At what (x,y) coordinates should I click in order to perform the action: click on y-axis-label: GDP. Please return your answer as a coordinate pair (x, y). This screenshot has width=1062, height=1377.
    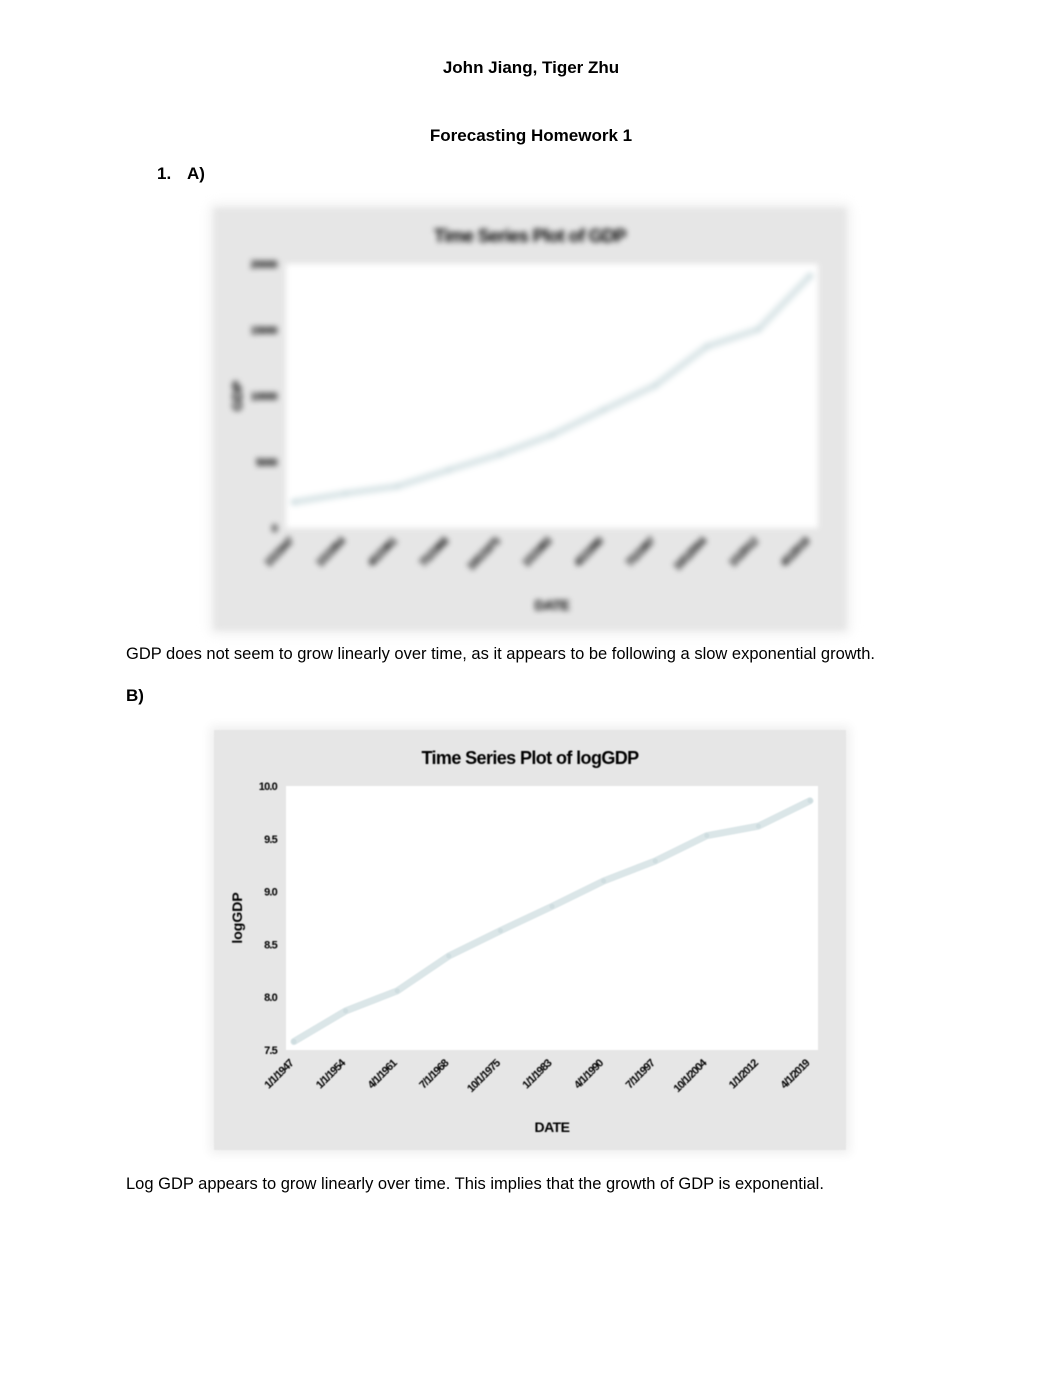
    Looking at the image, I should click on (237, 396).